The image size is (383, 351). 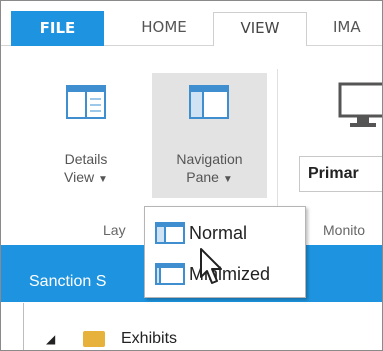 I want to click on pane-minimized-icon, so click(x=170, y=274).